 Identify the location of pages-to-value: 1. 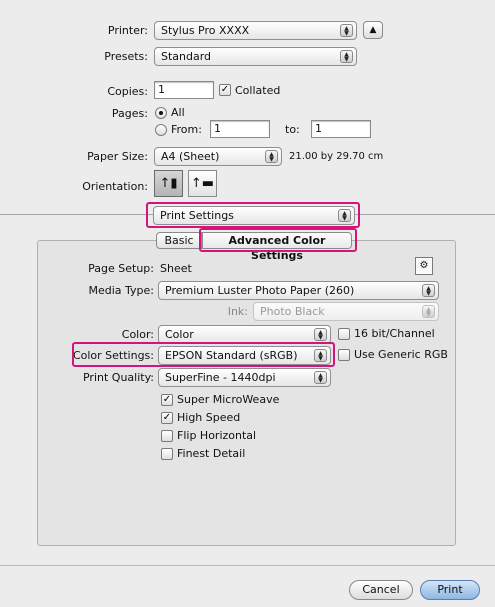
(318, 128).